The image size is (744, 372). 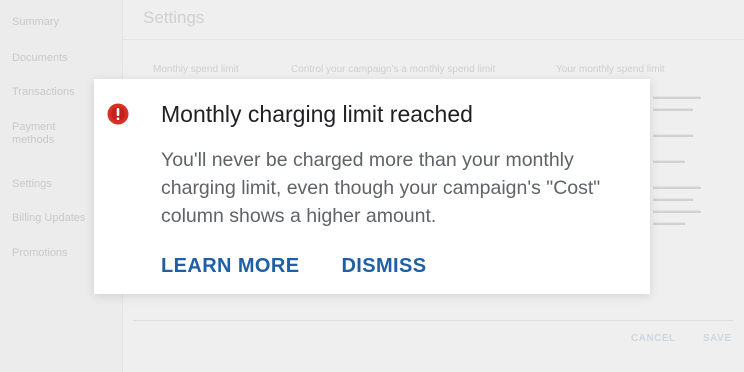 I want to click on sidebar-item-settings: Settings, so click(x=32, y=184).